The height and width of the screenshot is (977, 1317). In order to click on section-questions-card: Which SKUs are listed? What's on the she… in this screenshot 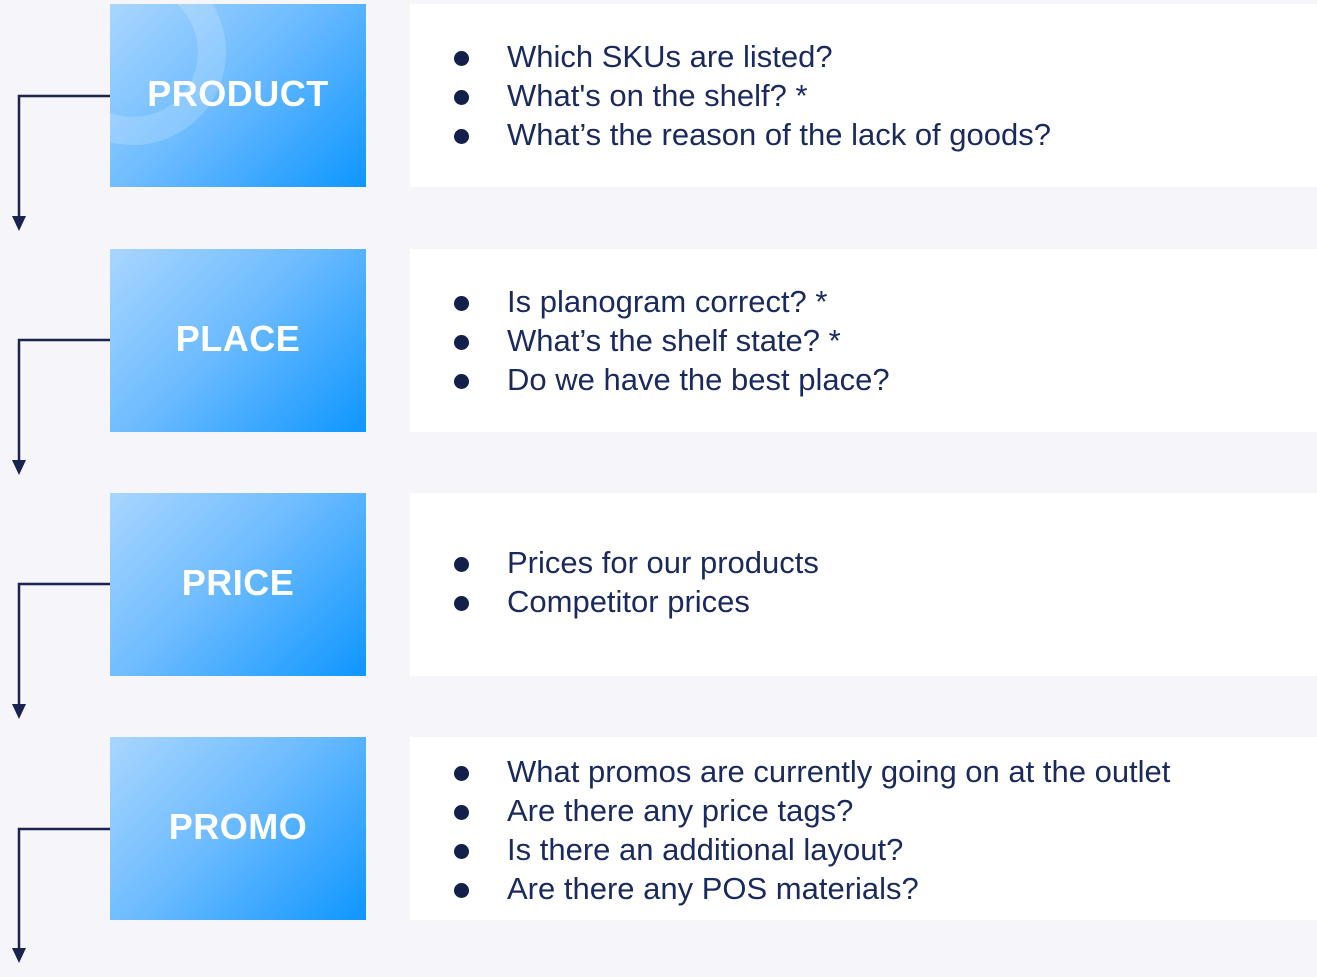, I will do `click(863, 95)`.